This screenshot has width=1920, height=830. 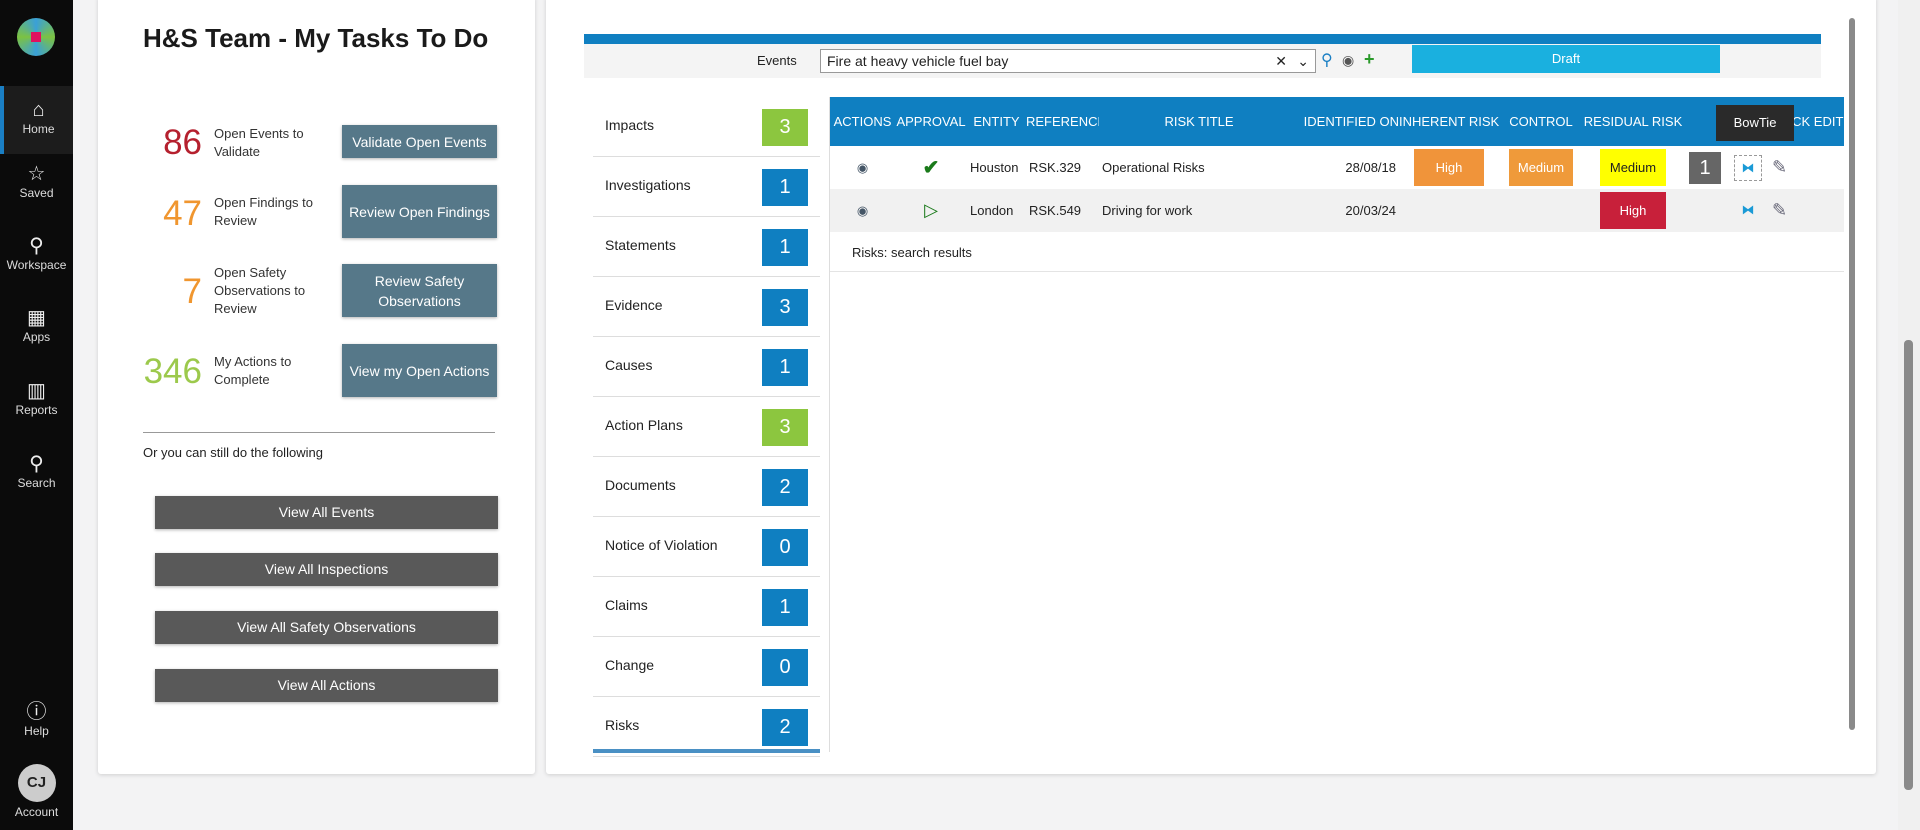 What do you see at coordinates (706, 427) in the screenshot?
I see `category-item: Action Plans 3` at bounding box center [706, 427].